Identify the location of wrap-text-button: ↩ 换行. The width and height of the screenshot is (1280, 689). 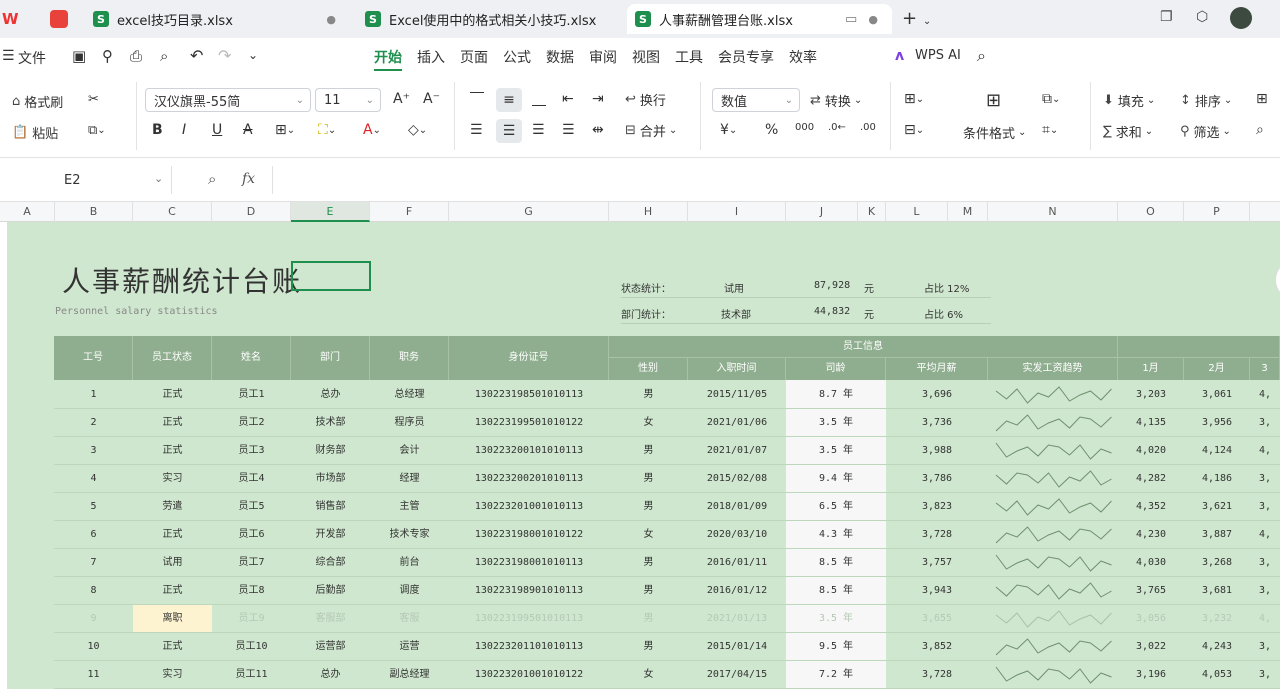
(645, 99).